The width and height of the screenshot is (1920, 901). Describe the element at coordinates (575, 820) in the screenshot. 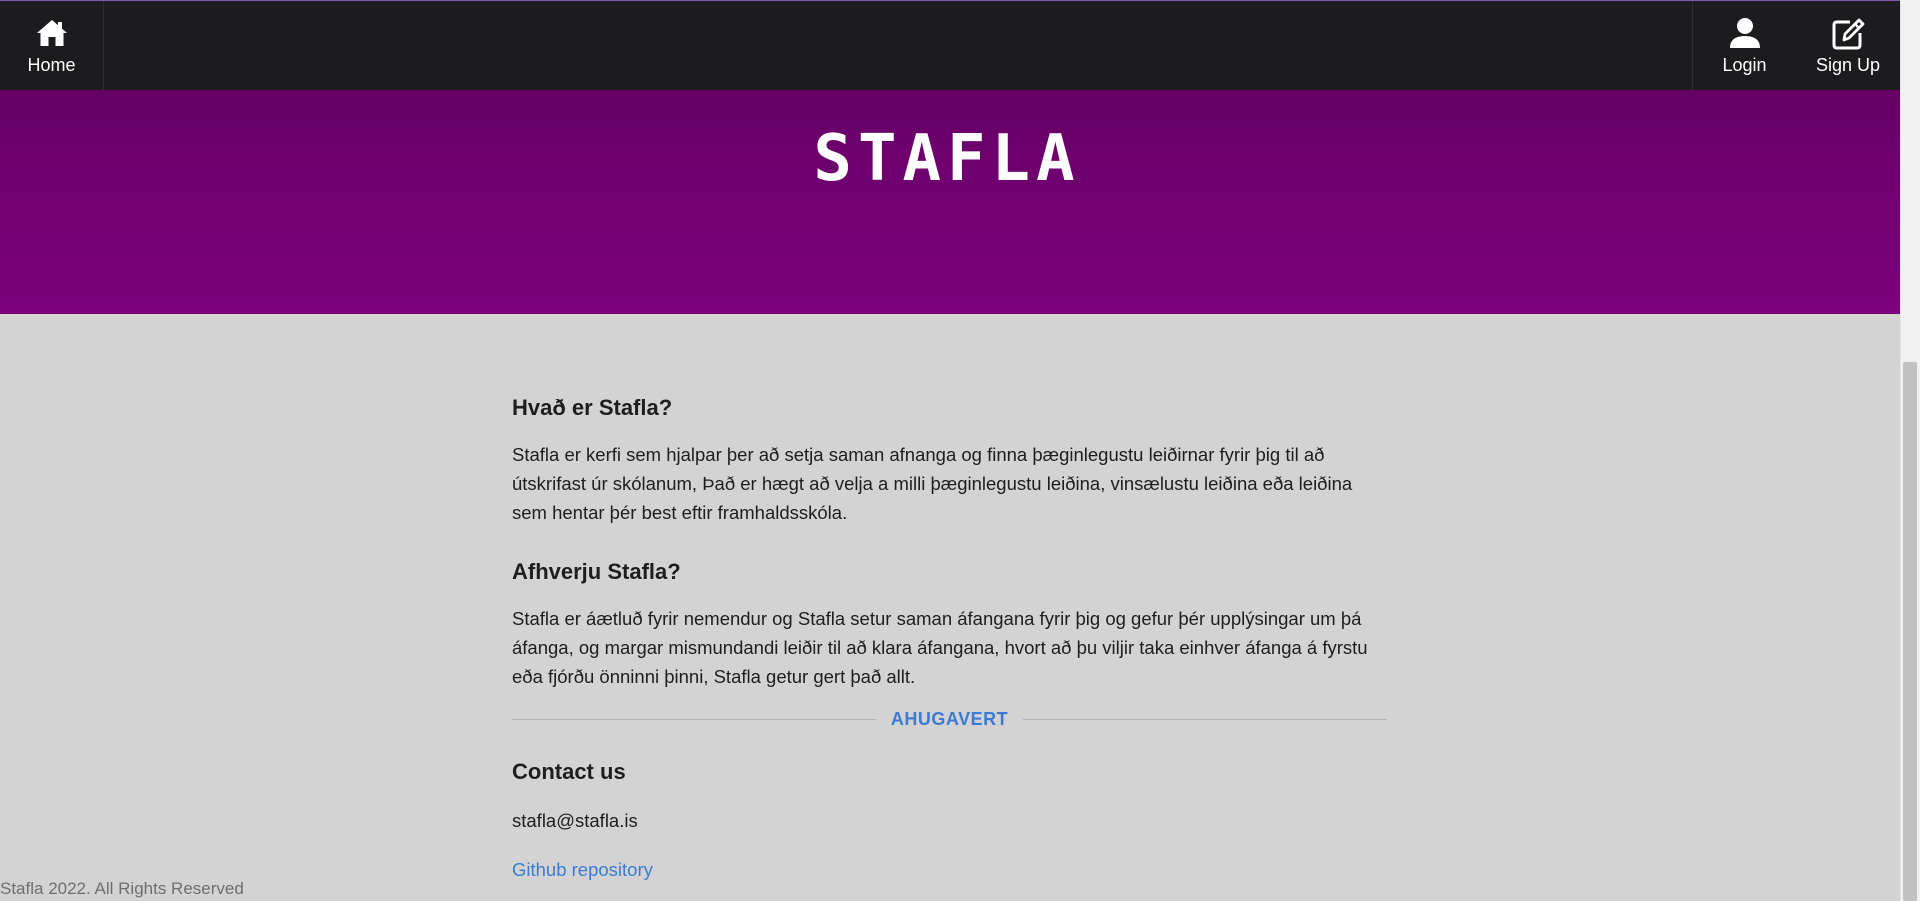

I see `contact-email: stafla@stafla.is` at that location.